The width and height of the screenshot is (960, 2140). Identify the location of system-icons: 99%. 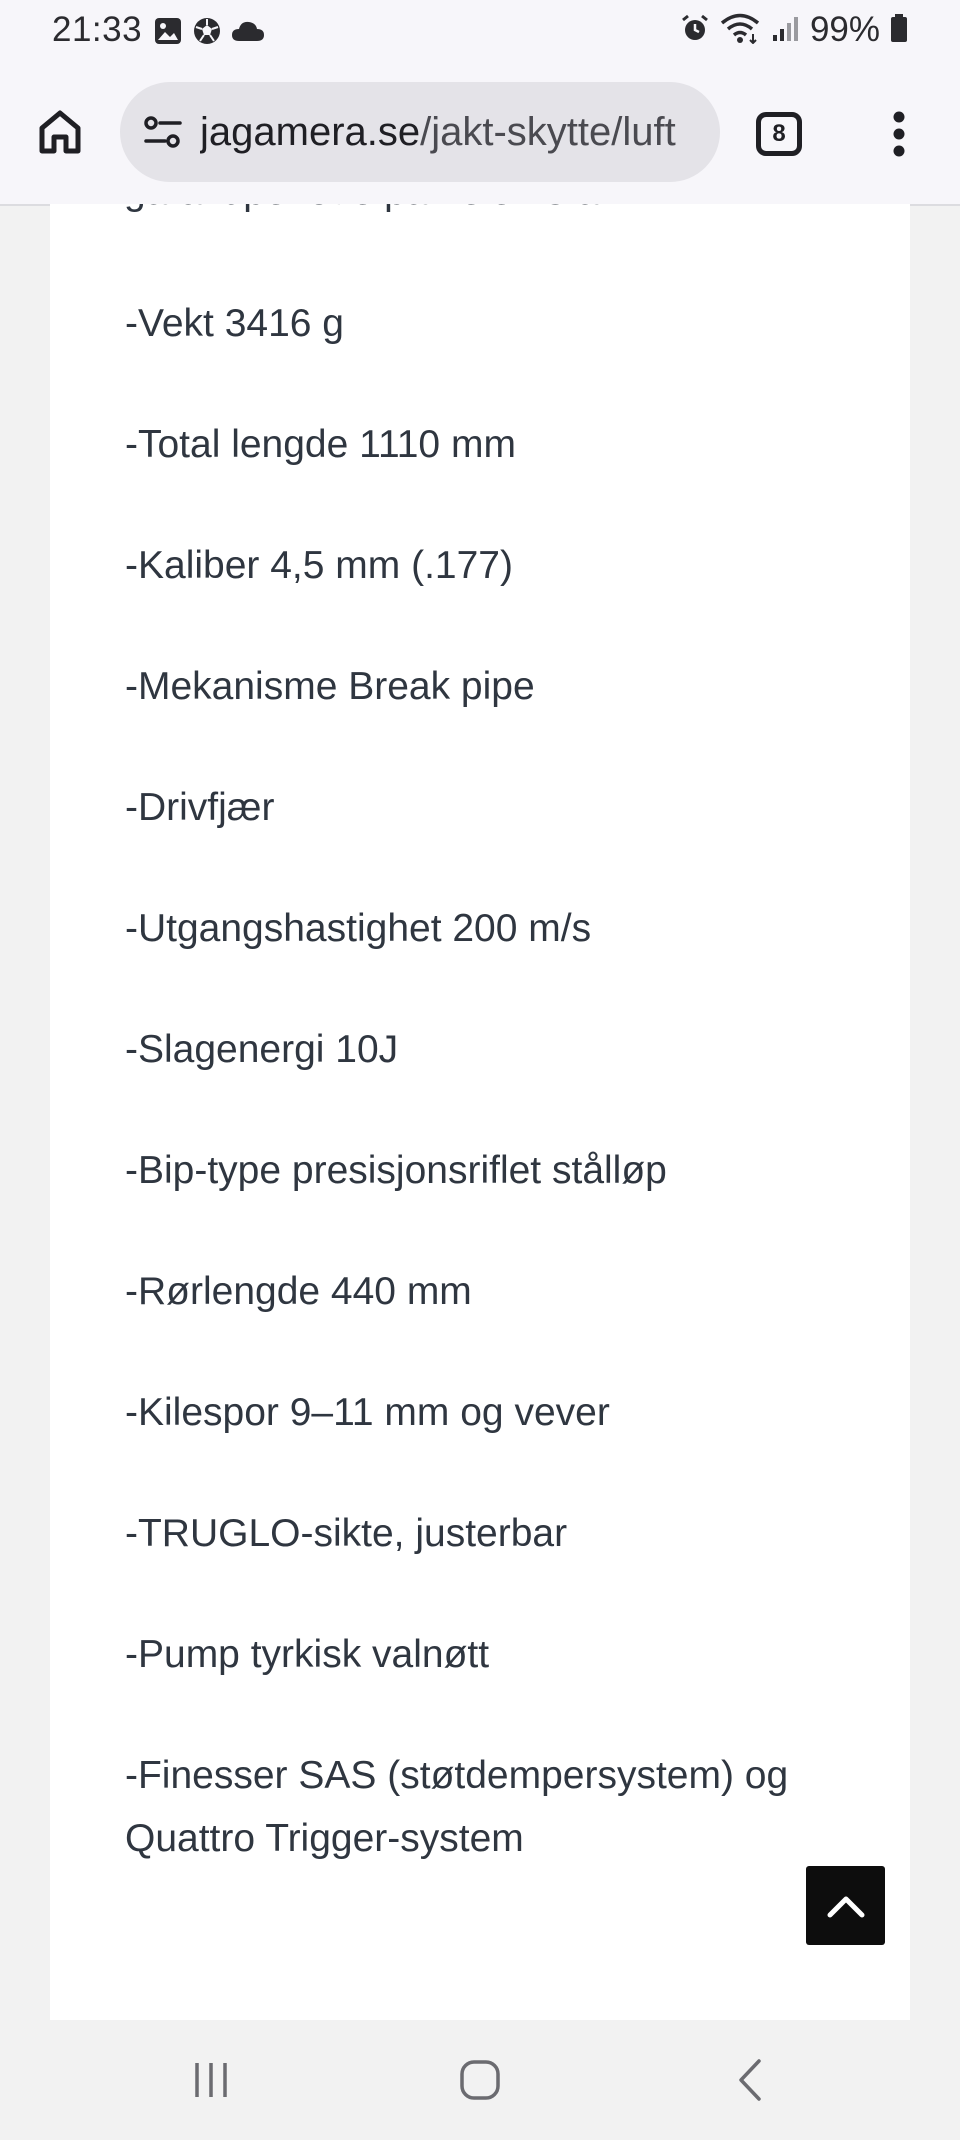
(794, 30).